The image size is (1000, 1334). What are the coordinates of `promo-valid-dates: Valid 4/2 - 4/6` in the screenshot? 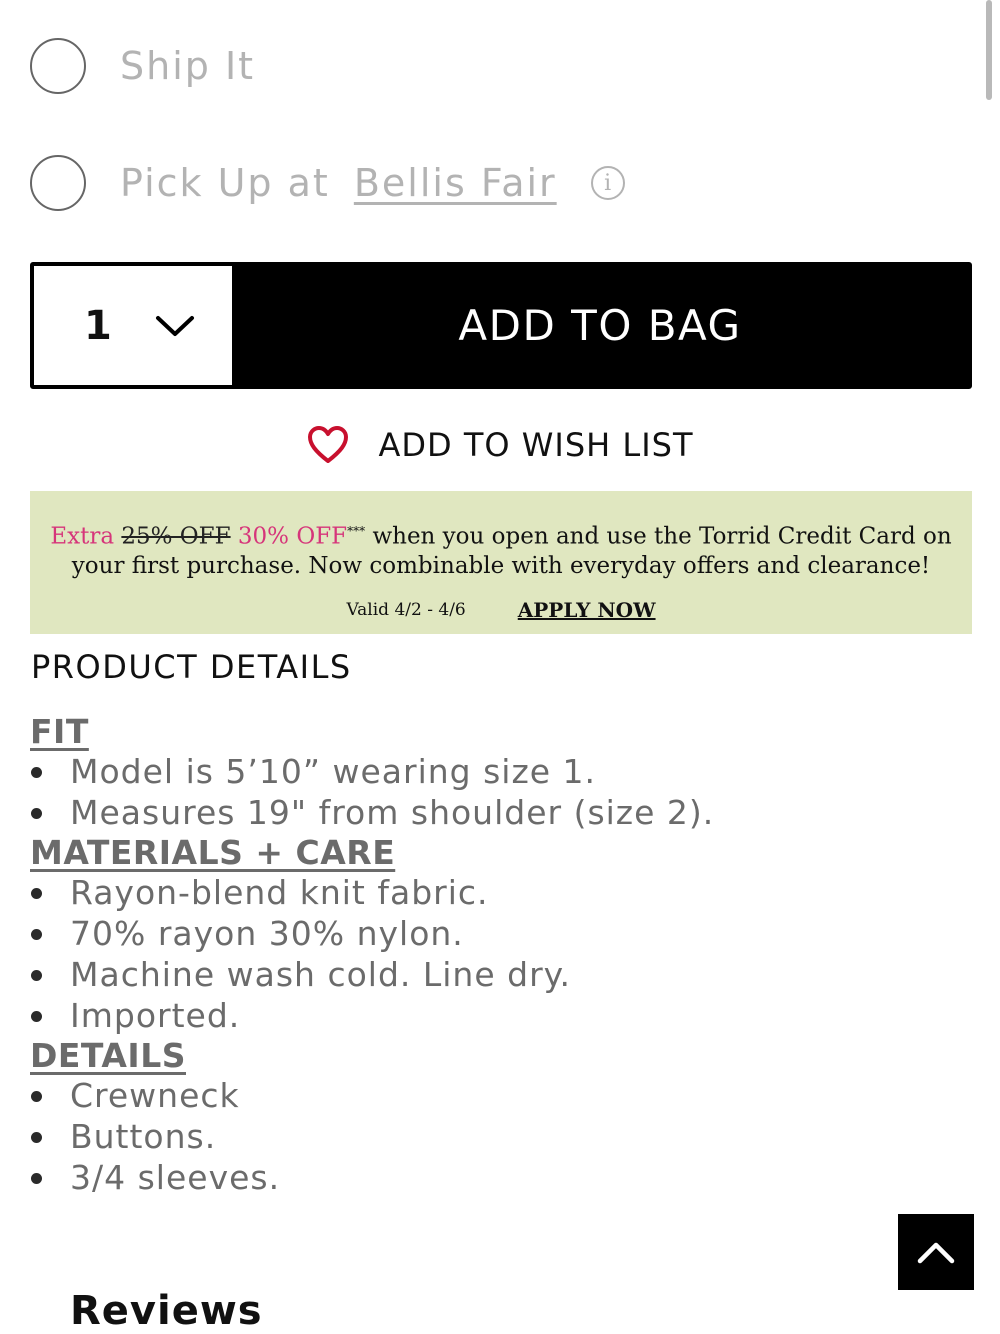 It's located at (406, 609).